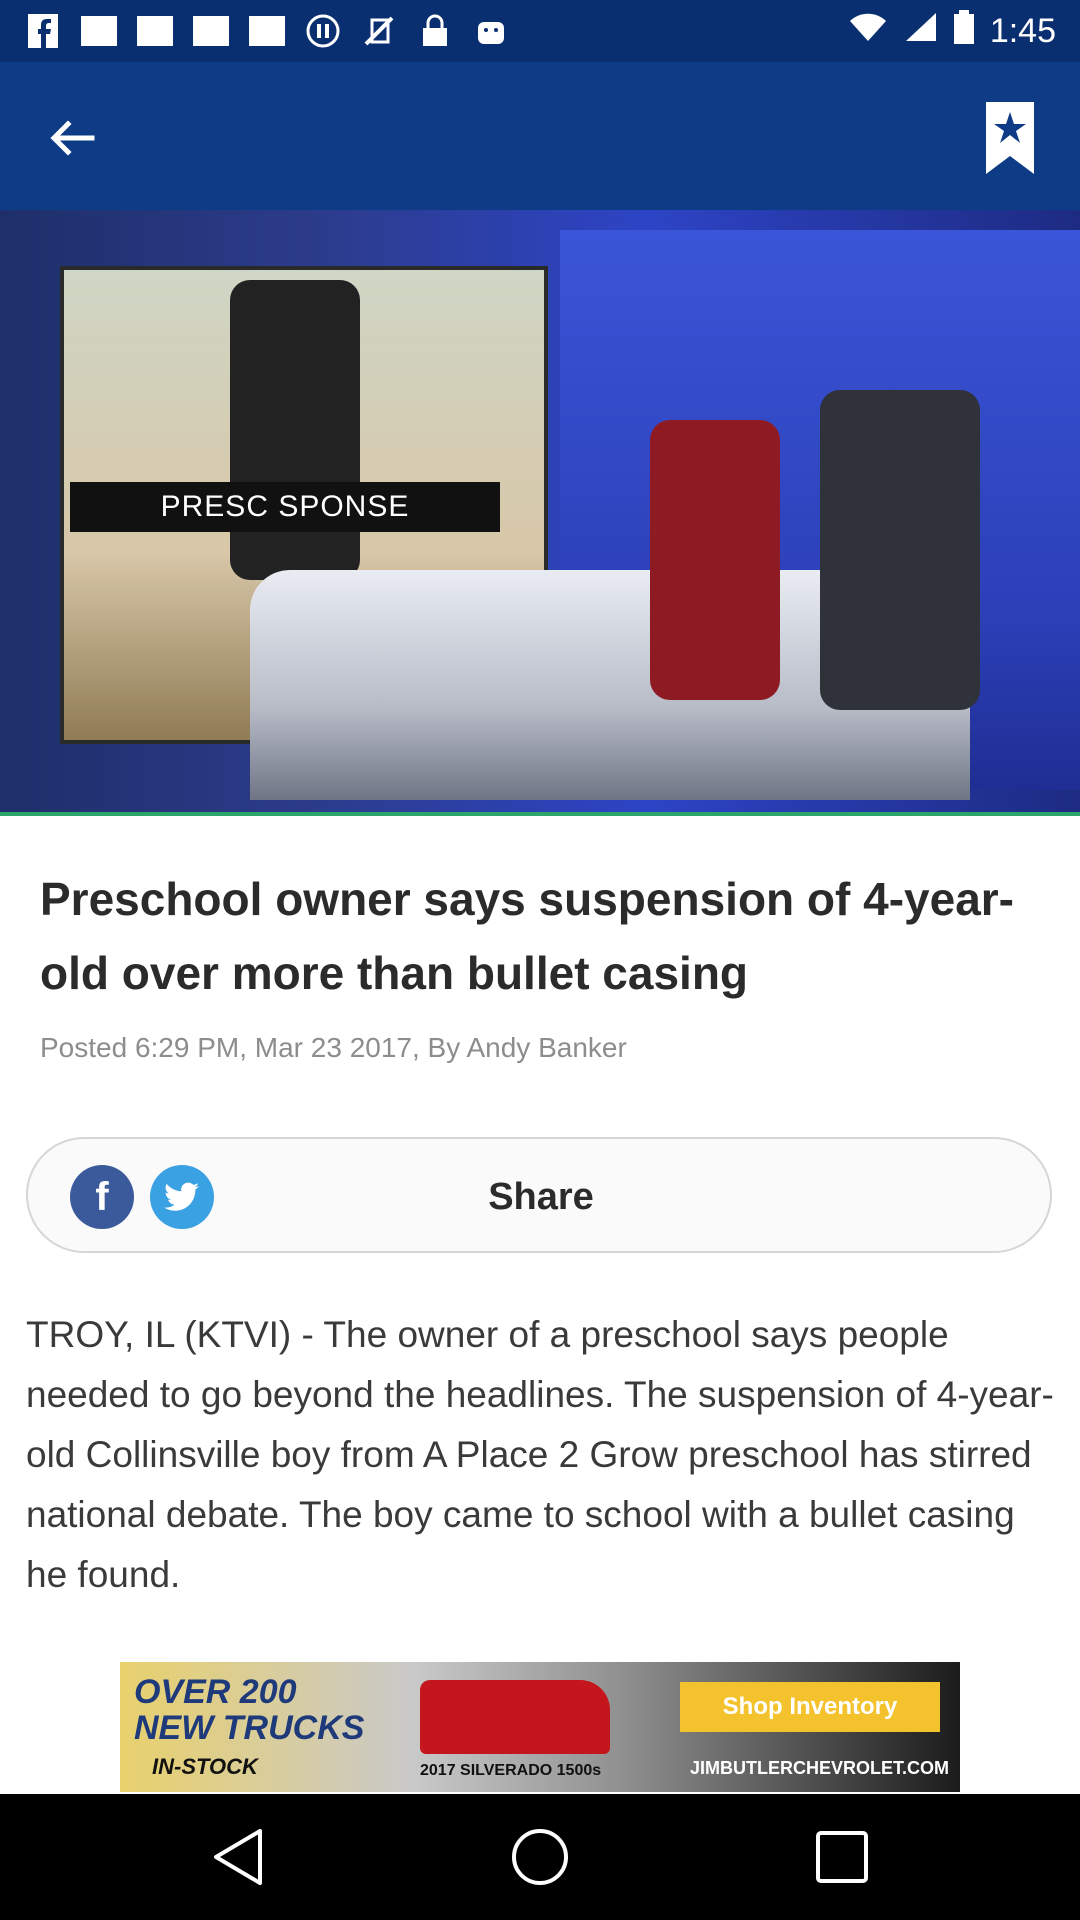  I want to click on bookmark-button, so click(1010, 138).